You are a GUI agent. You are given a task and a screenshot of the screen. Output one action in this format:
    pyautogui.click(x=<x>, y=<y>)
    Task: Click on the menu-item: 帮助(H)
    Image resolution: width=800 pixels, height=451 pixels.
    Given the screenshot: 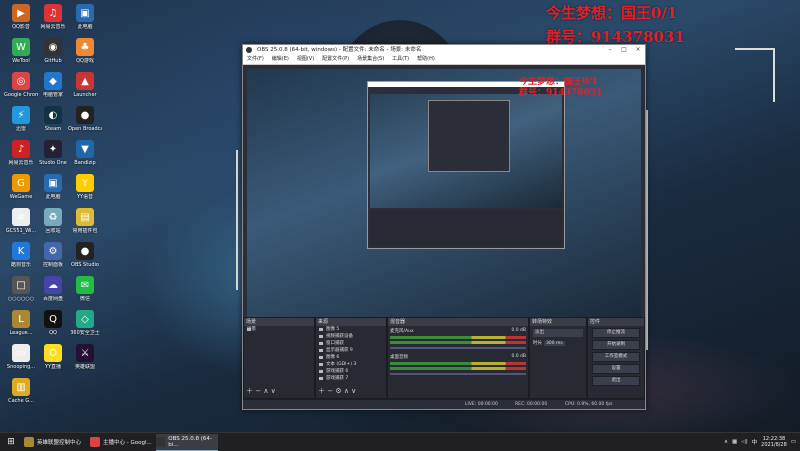 What is the action you would take?
    pyautogui.click(x=426, y=59)
    